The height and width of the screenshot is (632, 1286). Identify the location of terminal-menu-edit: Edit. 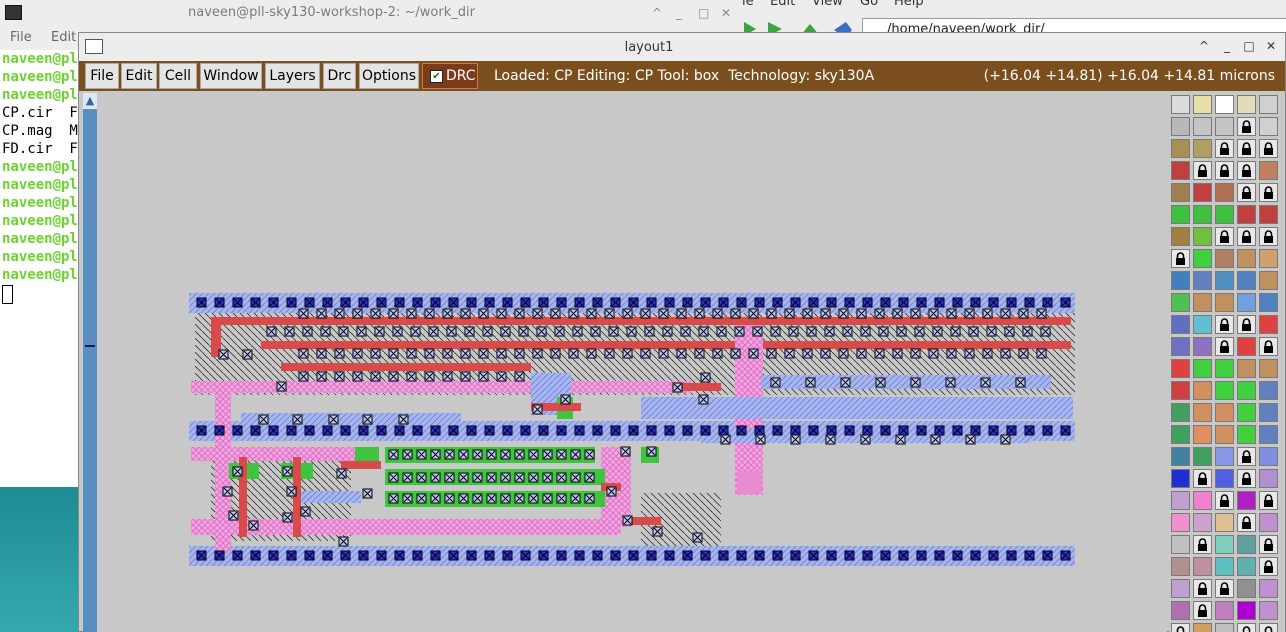
(63, 38).